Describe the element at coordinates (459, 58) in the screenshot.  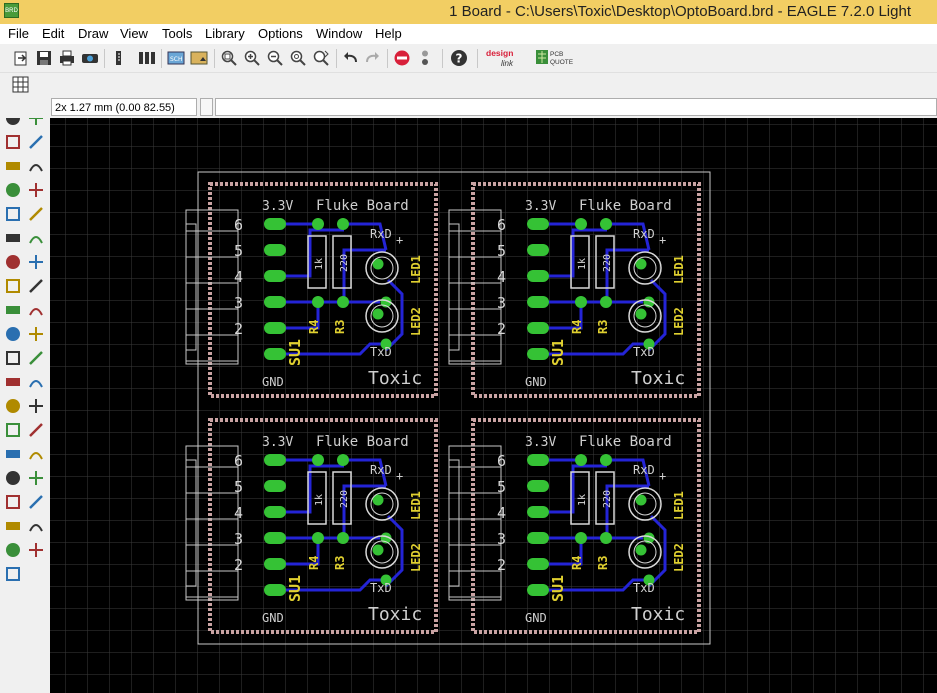
I see `help-icon: ?` at that location.